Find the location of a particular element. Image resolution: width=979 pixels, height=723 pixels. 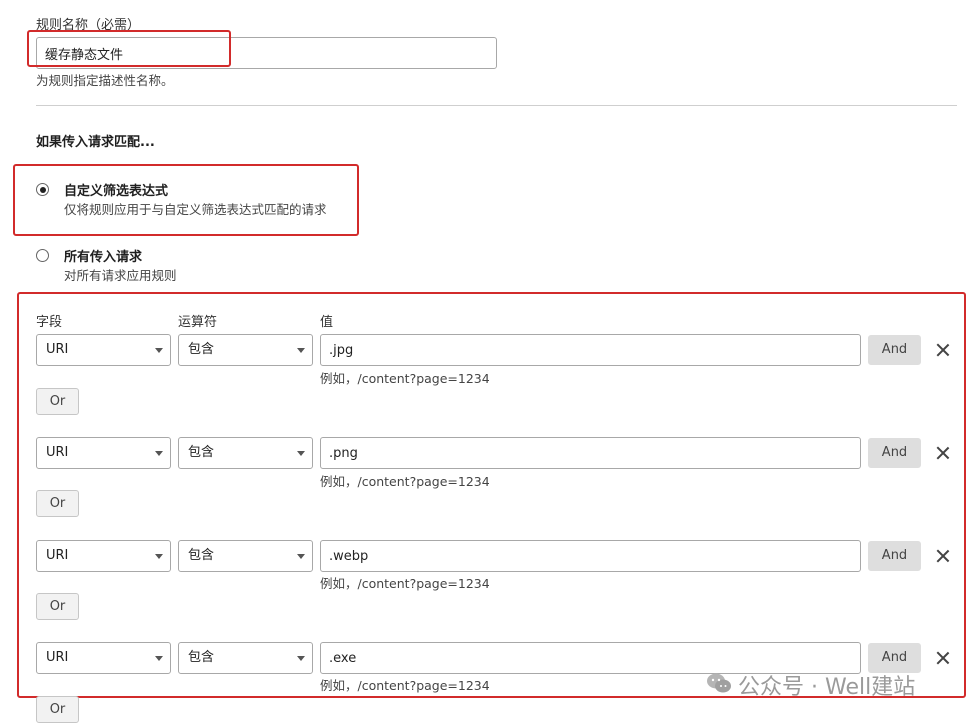

watermark-text: 公众号 · Well建站 is located at coordinates (827, 687).